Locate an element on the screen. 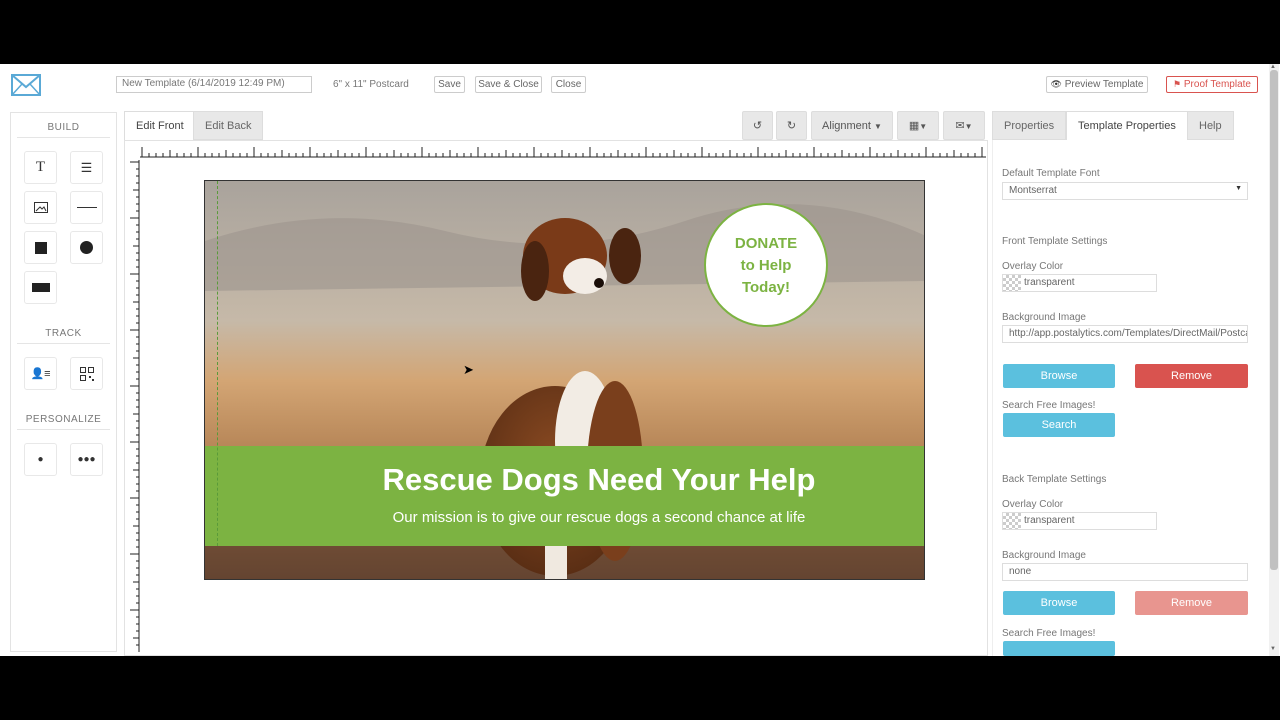 Image resolution: width=1280 pixels, height=720 pixels. mouse-cursor-icon: ➤ is located at coordinates (468, 369).